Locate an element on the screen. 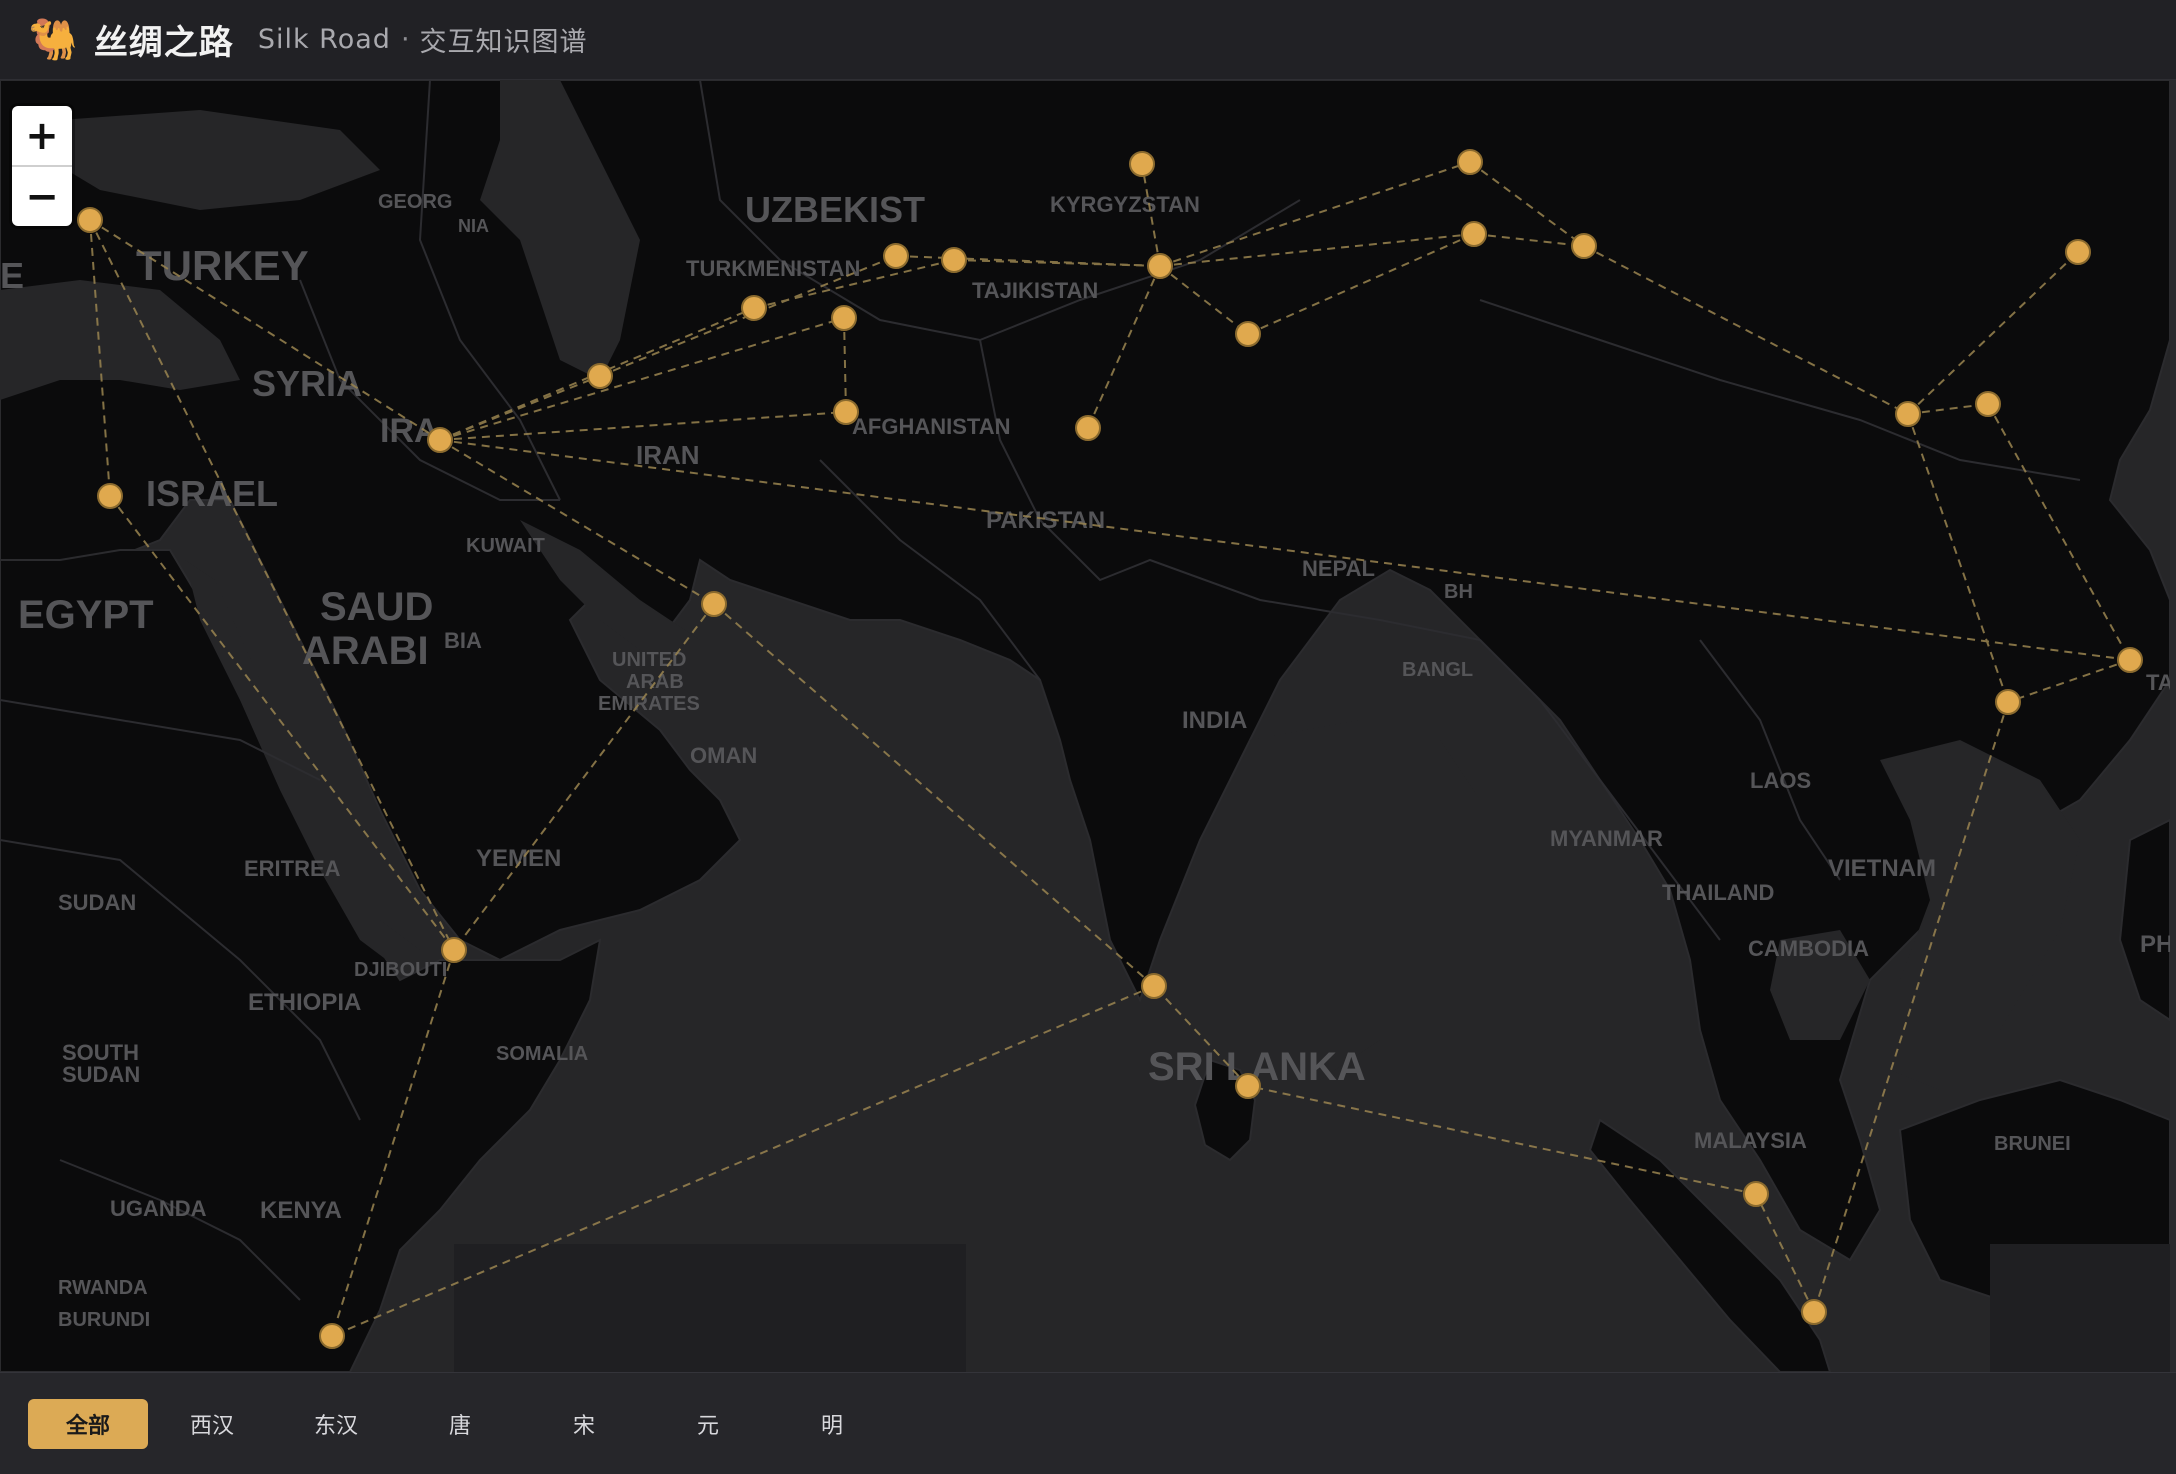  label-libya-fragment: BIA is located at coordinates (463, 640).